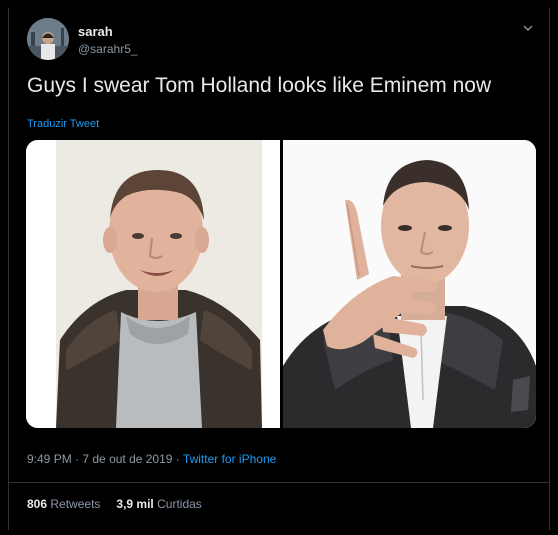 Image resolution: width=558 pixels, height=535 pixels. I want to click on retweets-stat: 806 Retweets, so click(63, 504).